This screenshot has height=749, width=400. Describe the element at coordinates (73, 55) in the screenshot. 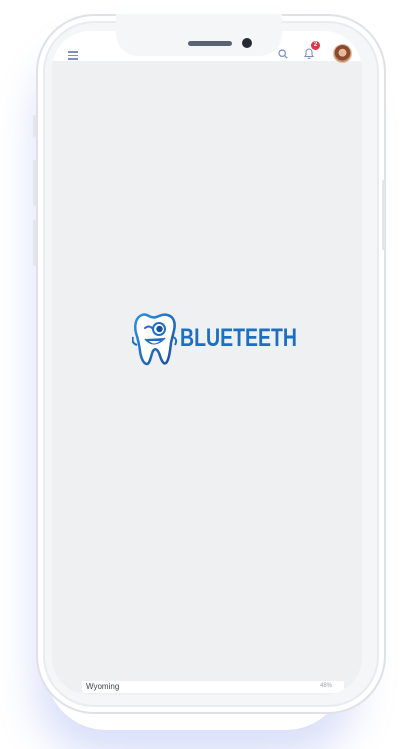

I see `menu-icon` at that location.